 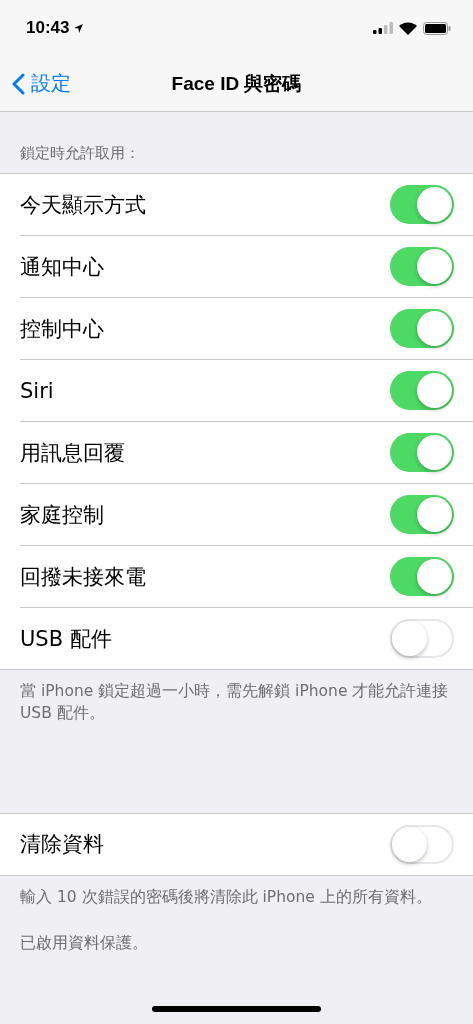 I want to click on nav-title: Face ID 與密碼, so click(x=236, y=83).